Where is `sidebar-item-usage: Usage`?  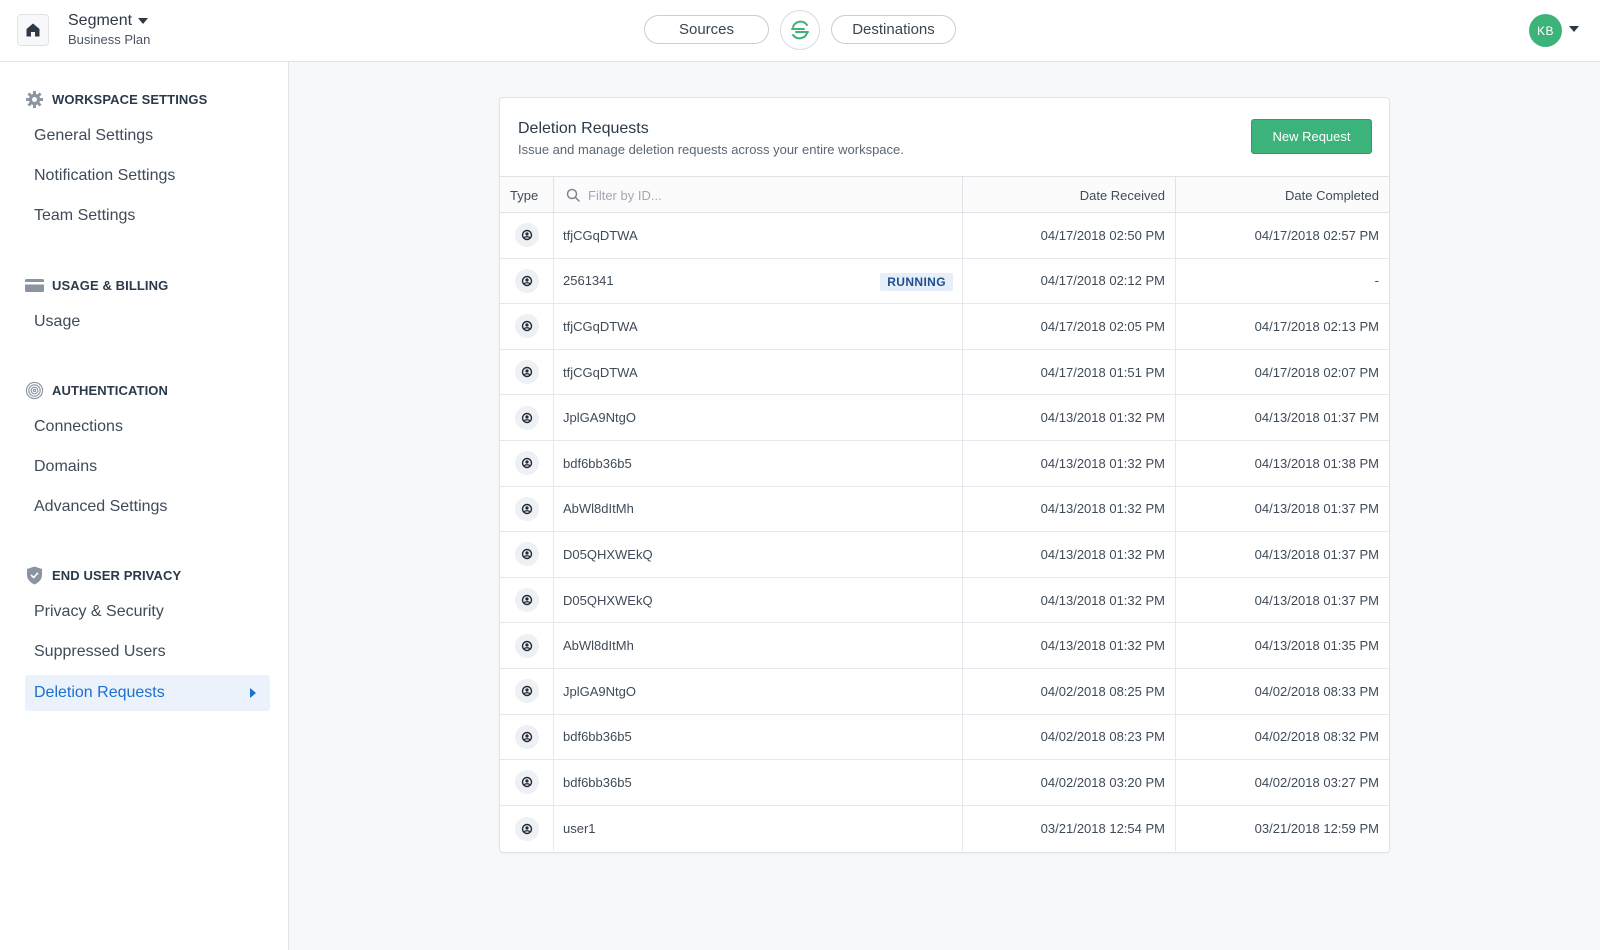
sidebar-item-usage: Usage is located at coordinates (147, 322).